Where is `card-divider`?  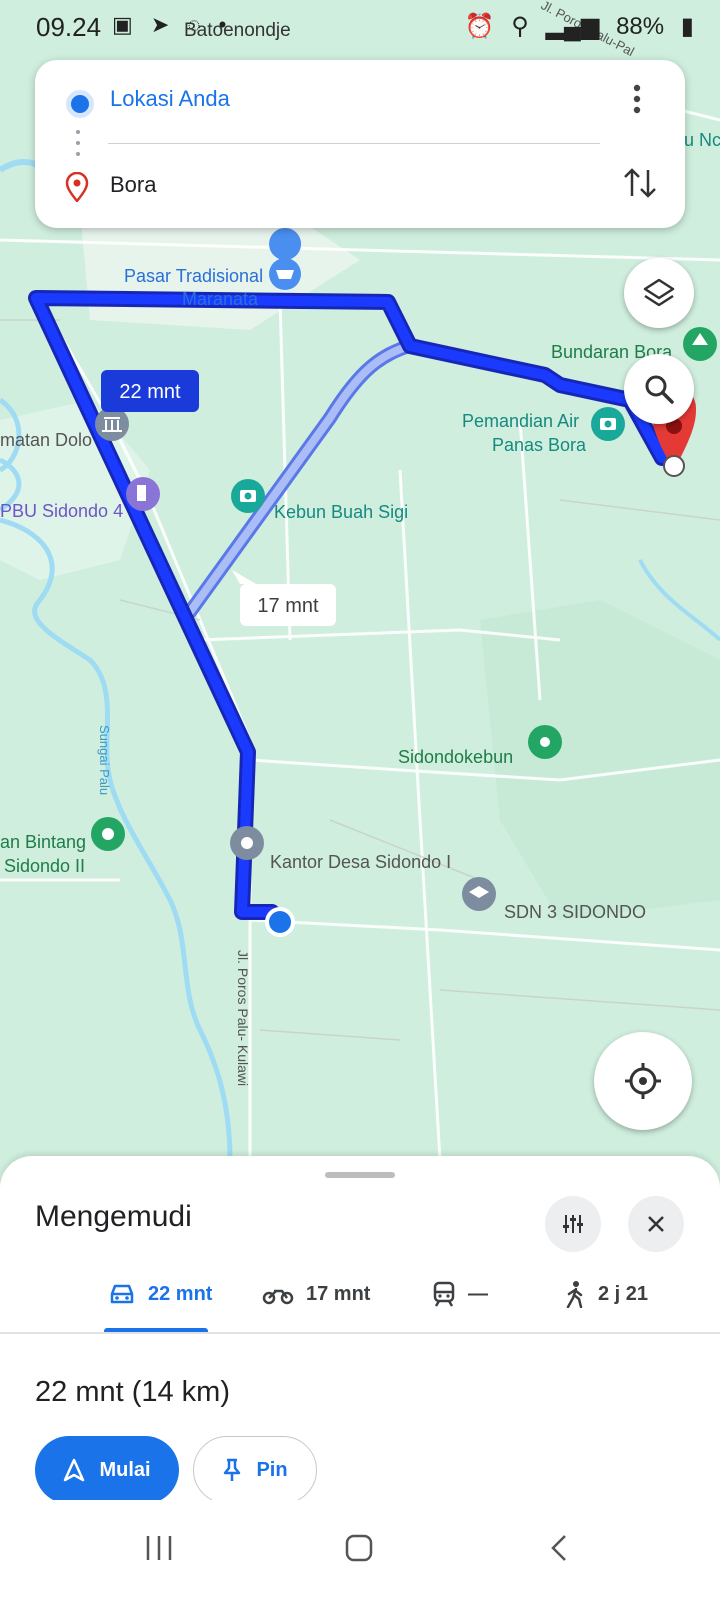 card-divider is located at coordinates (354, 143).